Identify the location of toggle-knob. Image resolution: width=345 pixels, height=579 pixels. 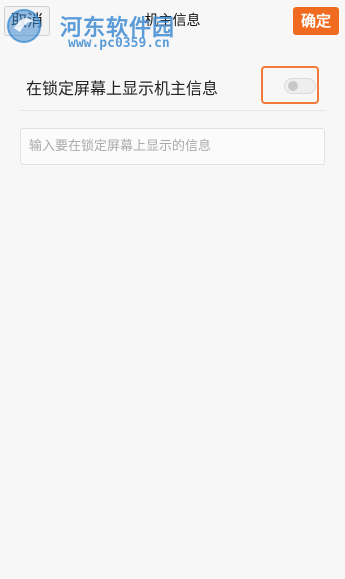
(293, 86).